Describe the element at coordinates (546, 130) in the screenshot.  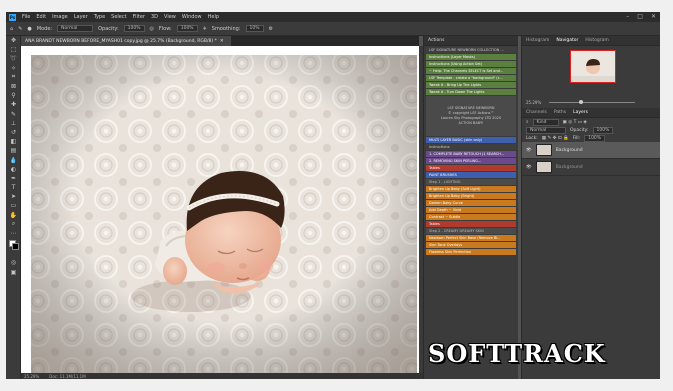
I see `blend-mode-select: Normal` at that location.